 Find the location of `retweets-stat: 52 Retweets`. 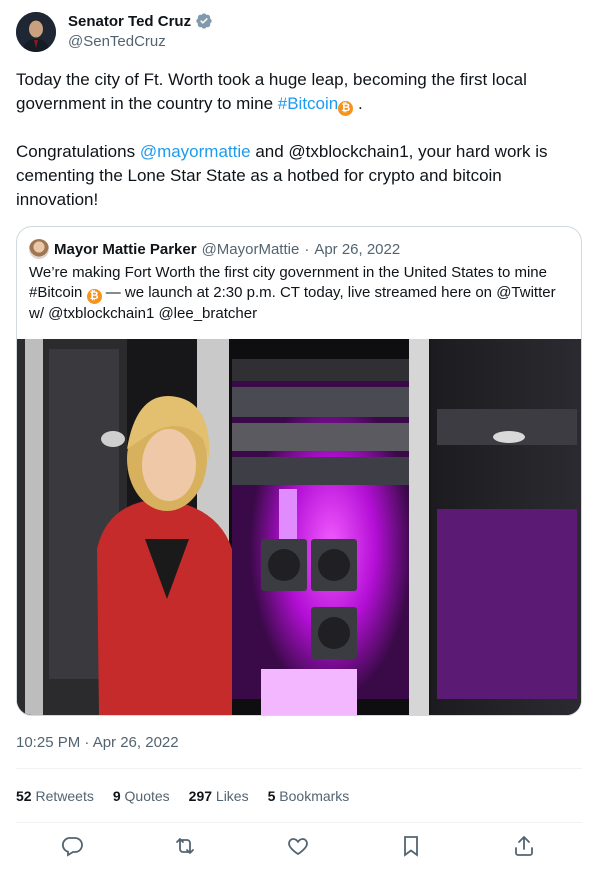

retweets-stat: 52 Retweets is located at coordinates (55, 796).